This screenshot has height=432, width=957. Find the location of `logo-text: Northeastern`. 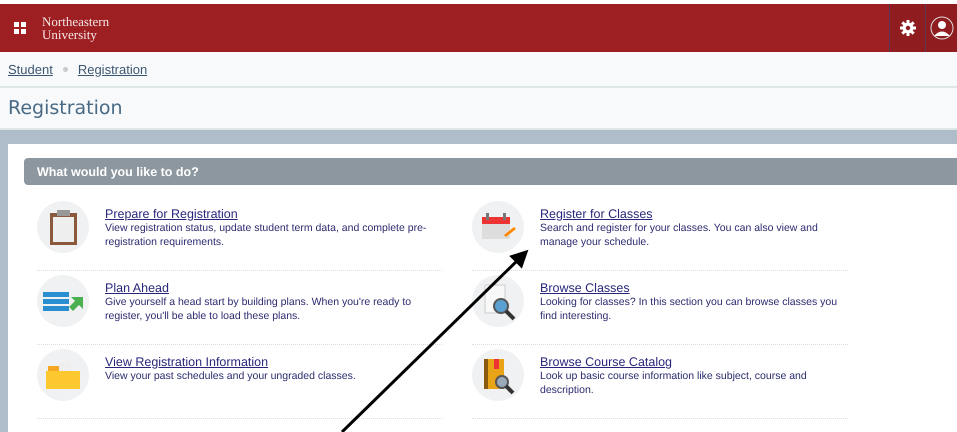

logo-text: Northeastern is located at coordinates (76, 21).